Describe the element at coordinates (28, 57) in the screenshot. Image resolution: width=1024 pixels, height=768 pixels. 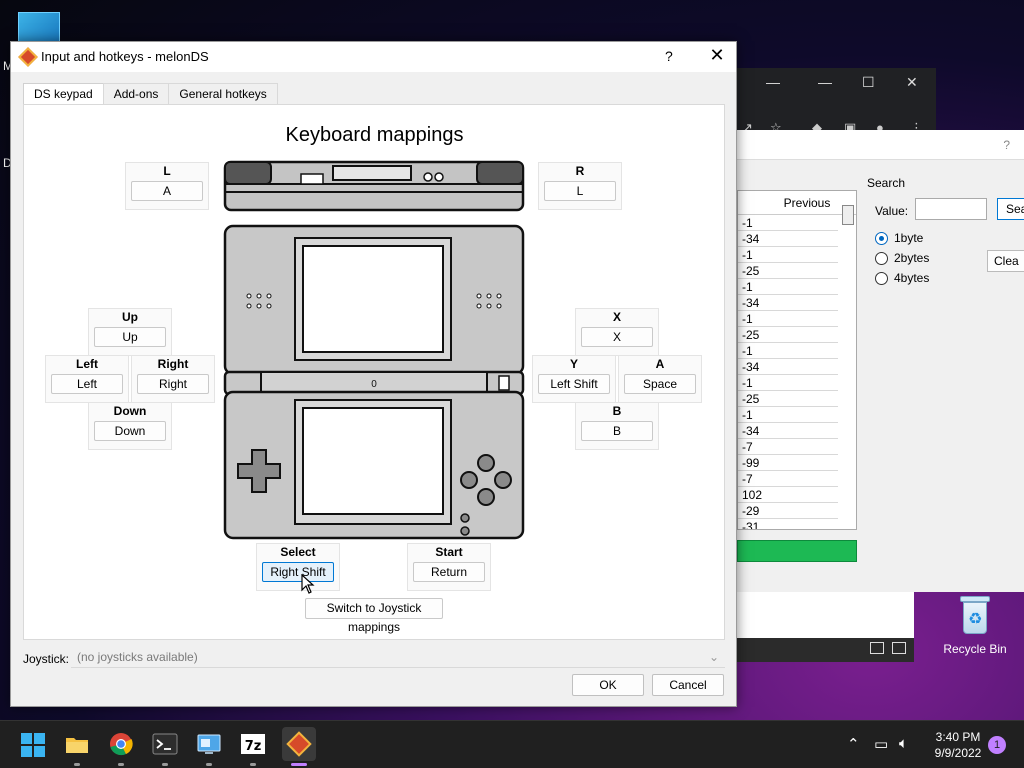
I see `melonds-app-icon` at that location.